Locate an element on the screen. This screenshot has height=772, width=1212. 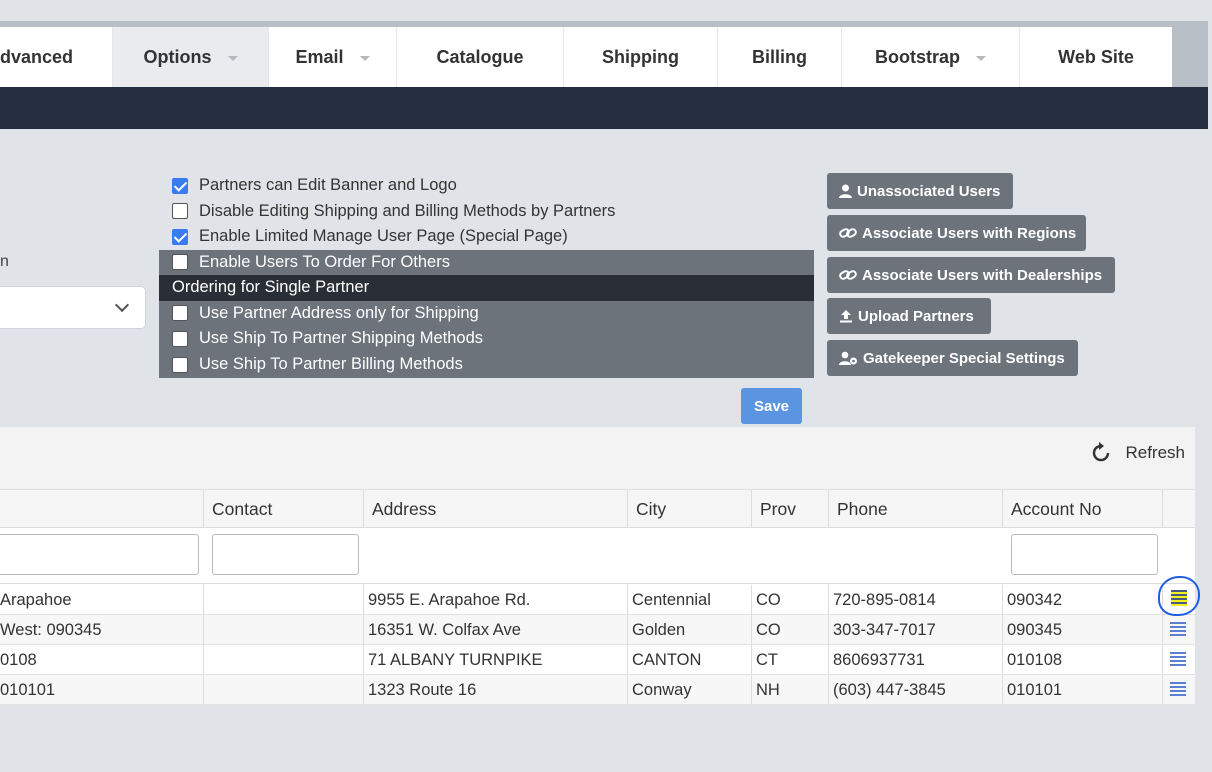
button-label: Associate Users with Regions is located at coordinates (969, 233).